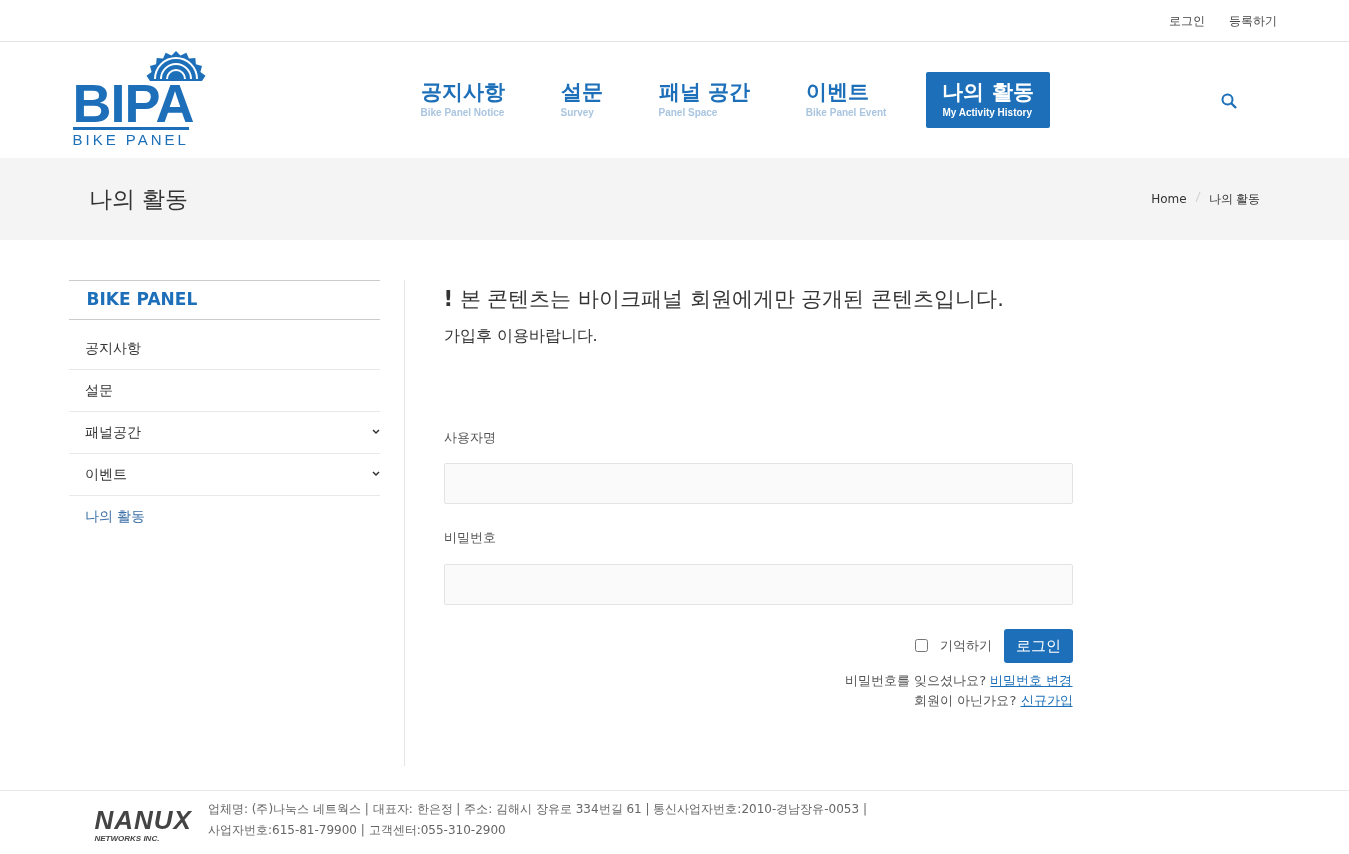  What do you see at coordinates (470, 538) in the screenshot?
I see `field-label: 비밀번호` at bounding box center [470, 538].